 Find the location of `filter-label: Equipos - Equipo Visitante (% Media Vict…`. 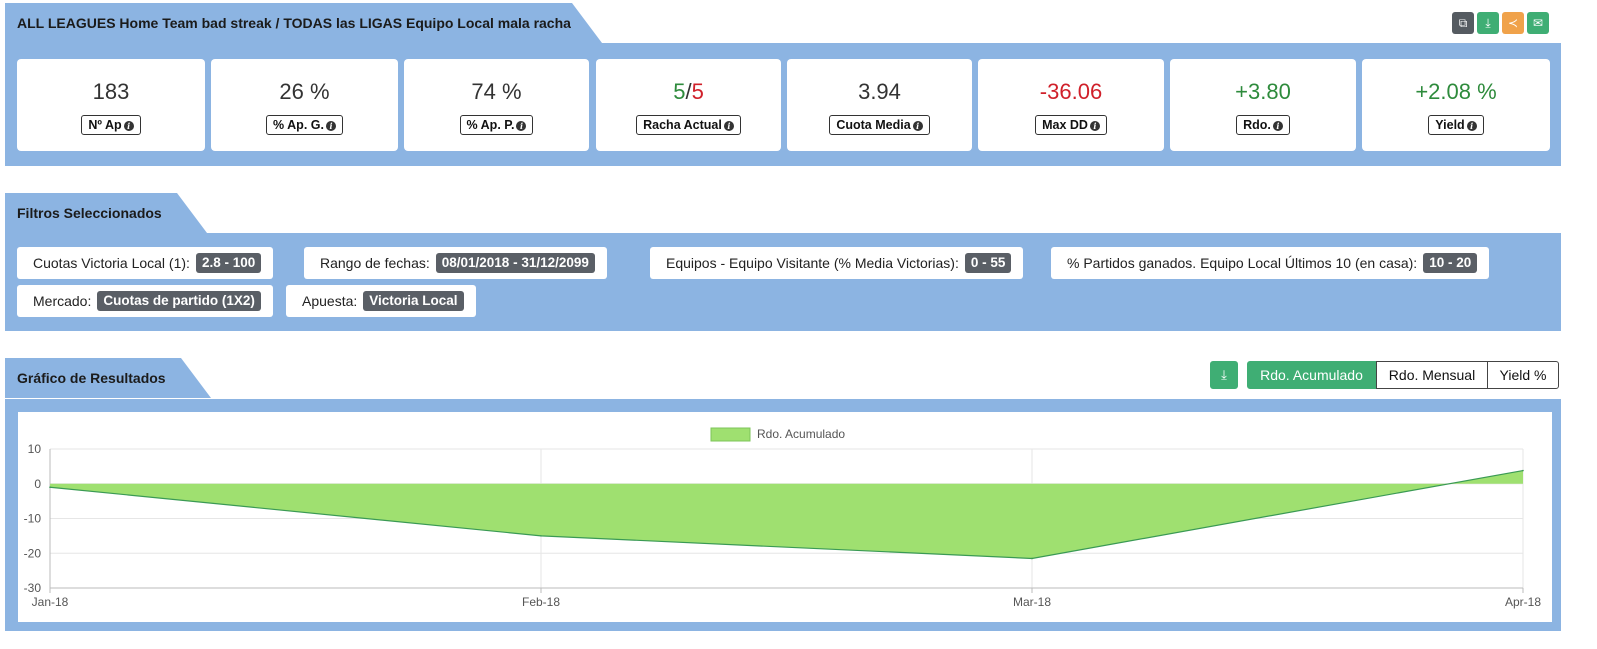

filter-label: Equipos - Equipo Visitante (% Media Vict… is located at coordinates (812, 263).